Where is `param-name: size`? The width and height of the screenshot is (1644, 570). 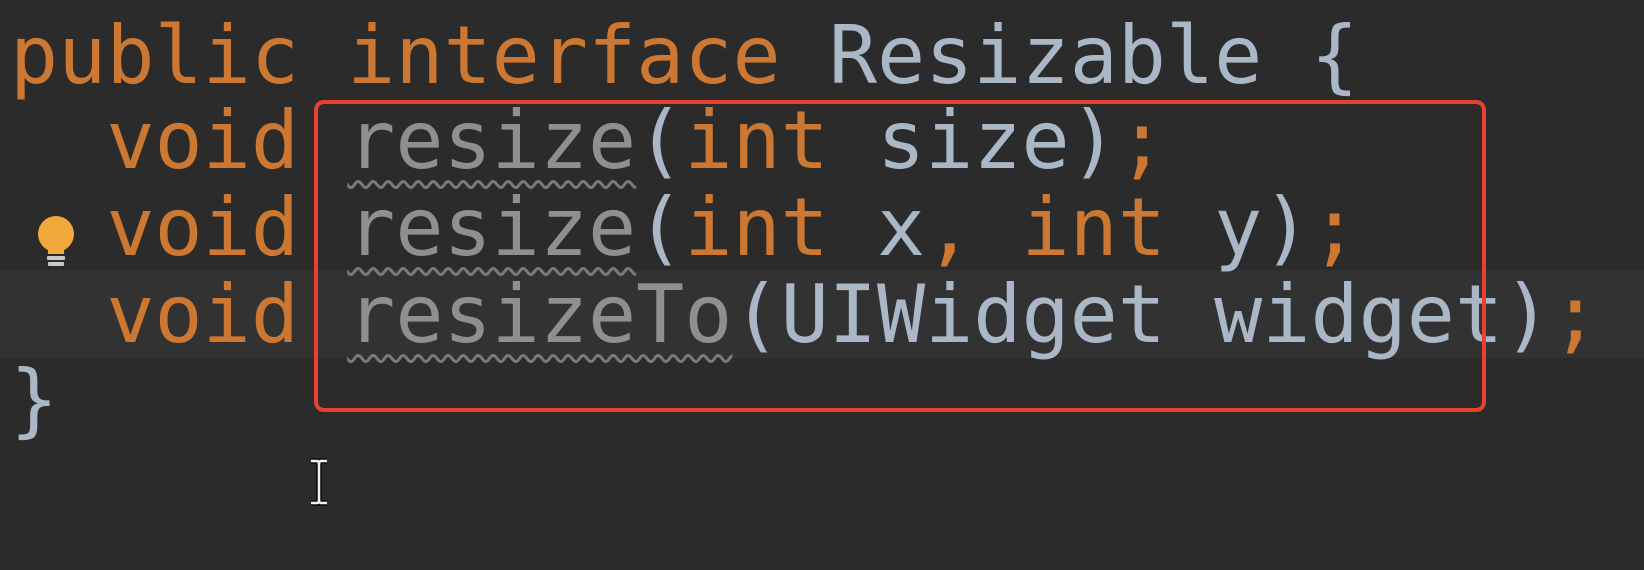 param-name: size is located at coordinates (973, 140).